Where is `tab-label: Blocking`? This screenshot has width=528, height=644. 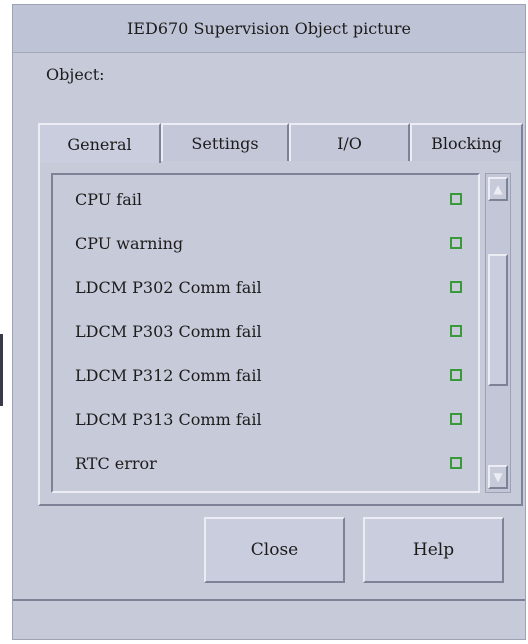 tab-label: Blocking is located at coordinates (466, 143).